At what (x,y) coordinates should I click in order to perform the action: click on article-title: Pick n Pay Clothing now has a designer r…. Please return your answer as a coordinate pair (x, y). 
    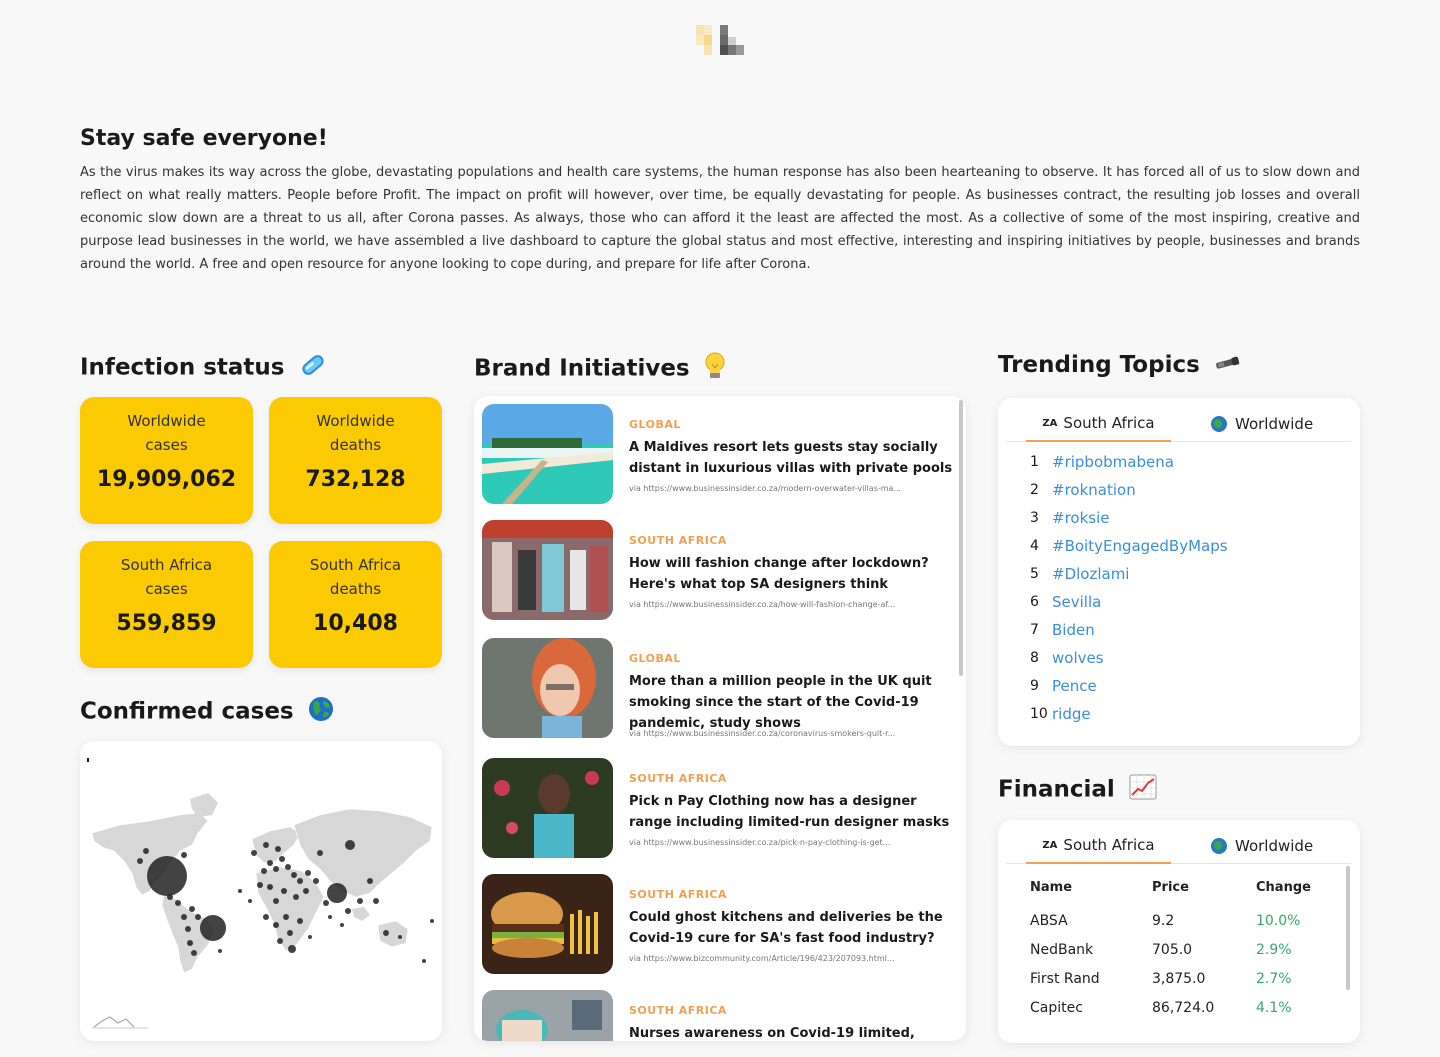
    Looking at the image, I should click on (794, 812).